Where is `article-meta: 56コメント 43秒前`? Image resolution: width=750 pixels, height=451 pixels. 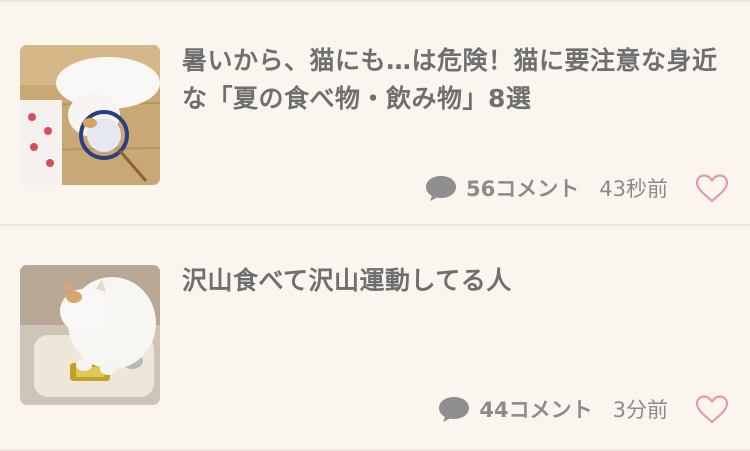
article-meta: 56コメント 43秒前 is located at coordinates (577, 188).